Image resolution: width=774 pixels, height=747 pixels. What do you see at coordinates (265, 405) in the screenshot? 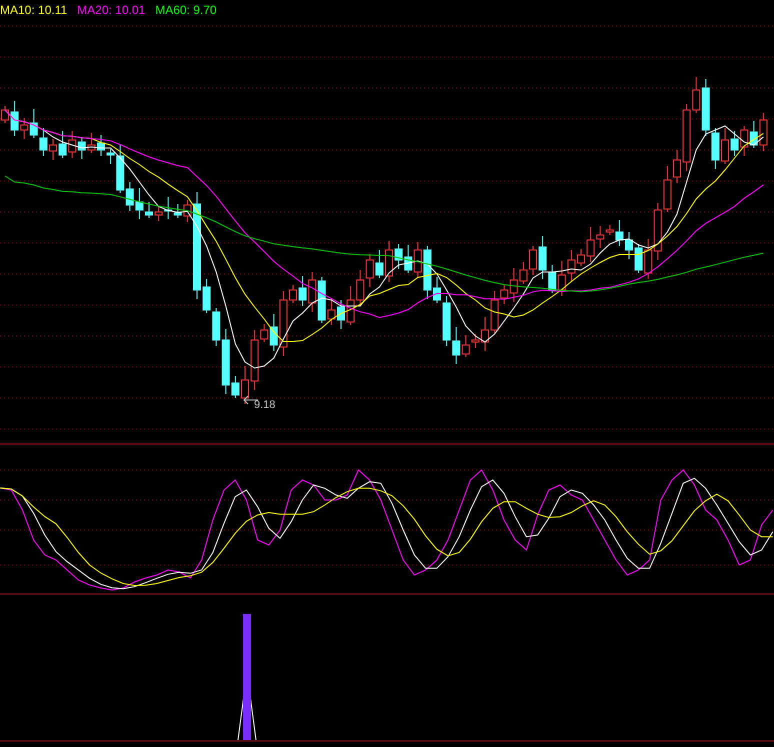
I see `low-price-label: 9.18` at bounding box center [265, 405].